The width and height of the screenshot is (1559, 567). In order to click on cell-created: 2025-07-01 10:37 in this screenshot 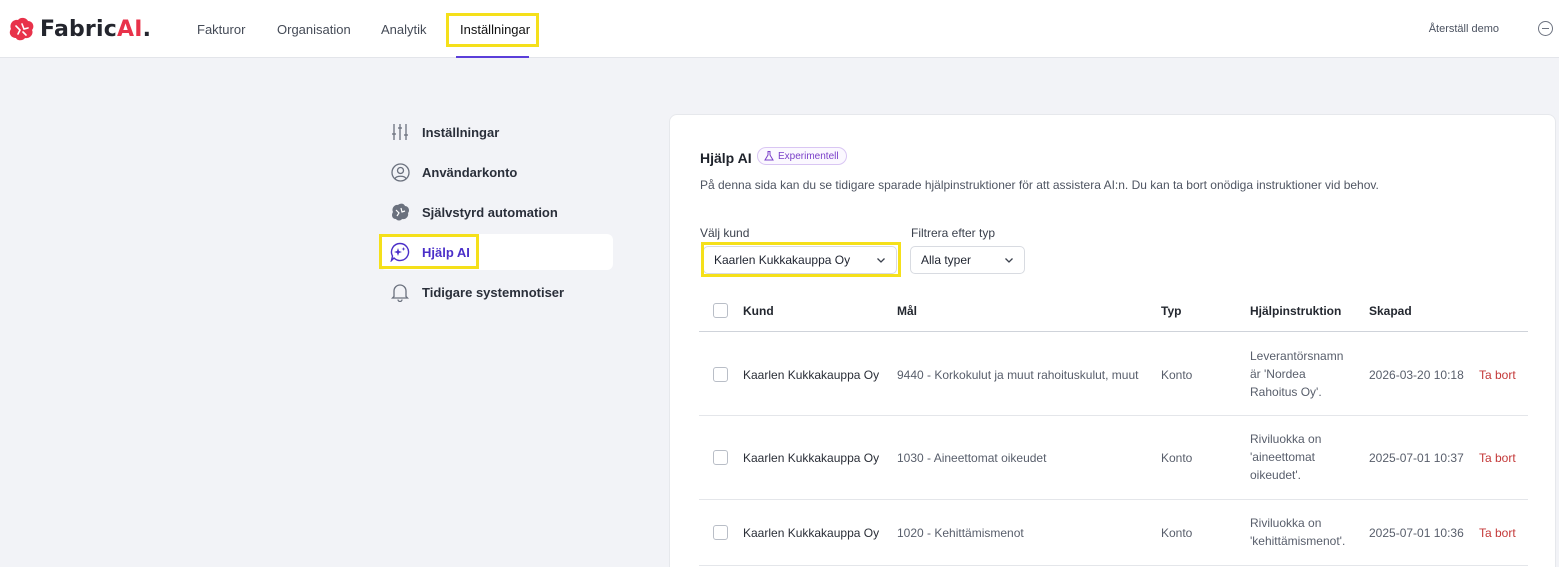, I will do `click(1416, 458)`.